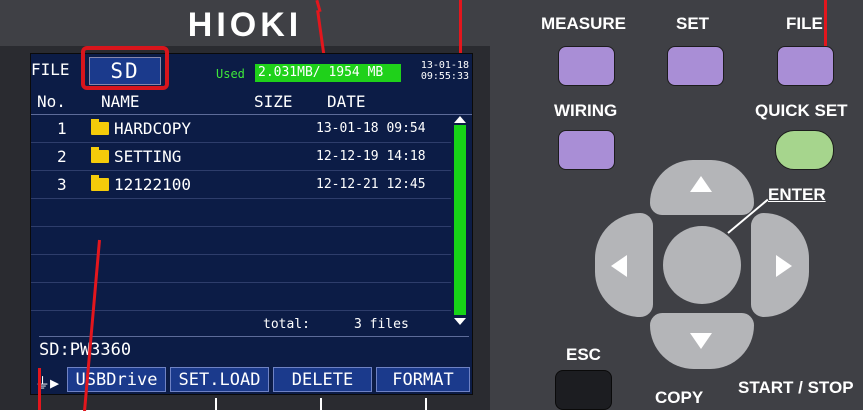  What do you see at coordinates (62, 128) in the screenshot?
I see `row-number: 1` at bounding box center [62, 128].